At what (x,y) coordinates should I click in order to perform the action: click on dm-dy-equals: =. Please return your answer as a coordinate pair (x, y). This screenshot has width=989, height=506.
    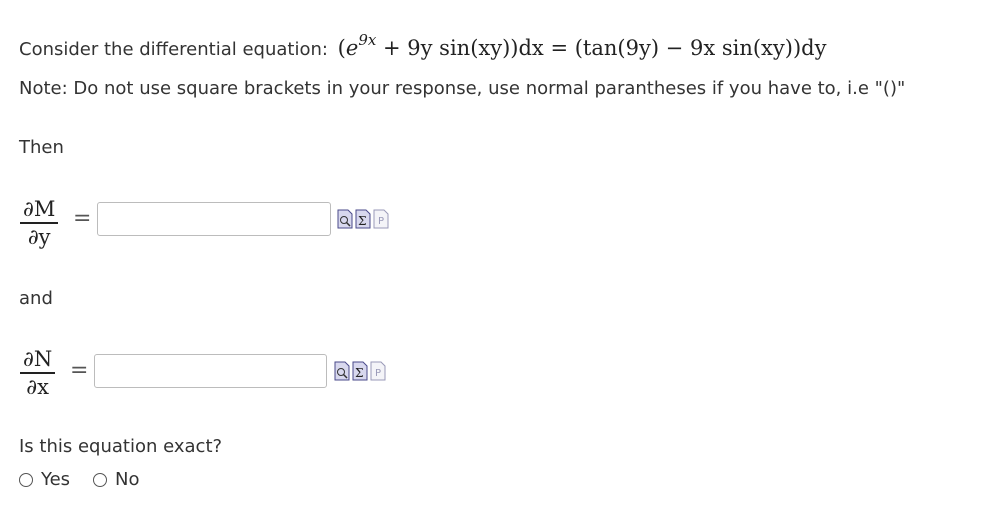
    Looking at the image, I should click on (82, 218).